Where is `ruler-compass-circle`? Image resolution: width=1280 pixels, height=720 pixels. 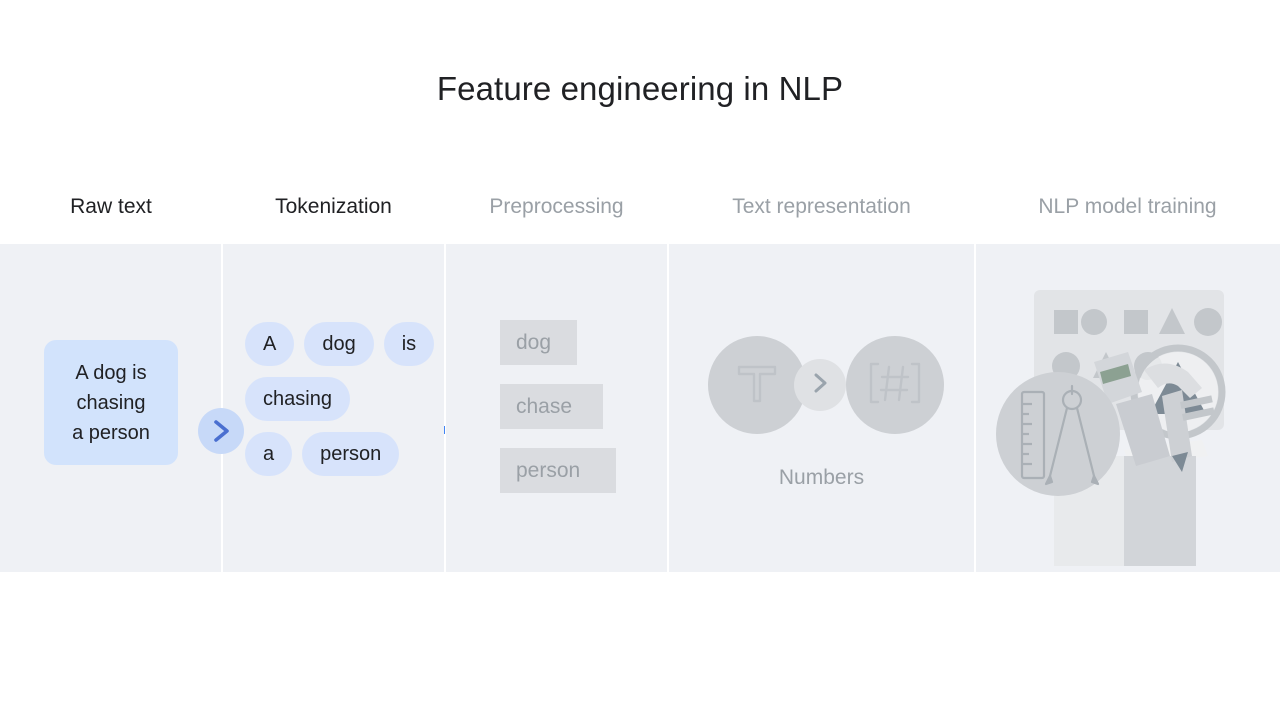
ruler-compass-circle is located at coordinates (1058, 434).